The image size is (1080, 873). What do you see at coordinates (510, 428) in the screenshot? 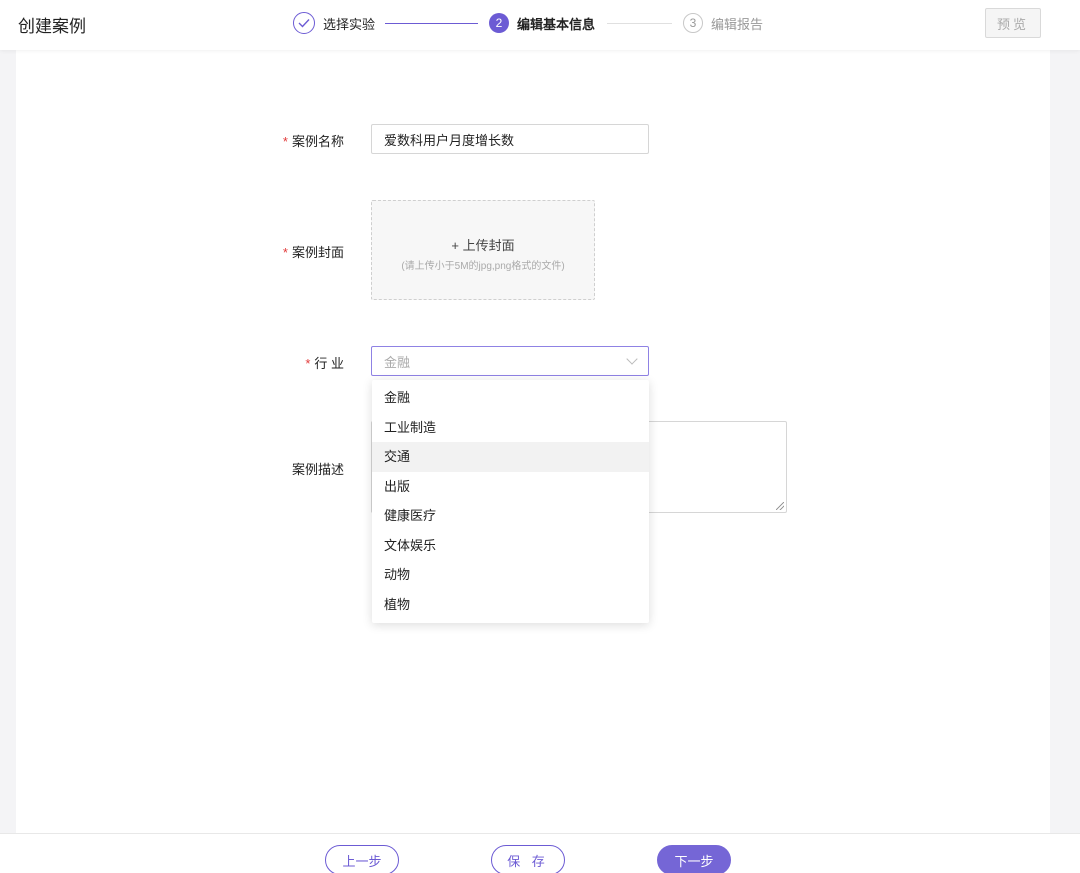
I see `dropdown-option: 工业制造` at bounding box center [510, 428].